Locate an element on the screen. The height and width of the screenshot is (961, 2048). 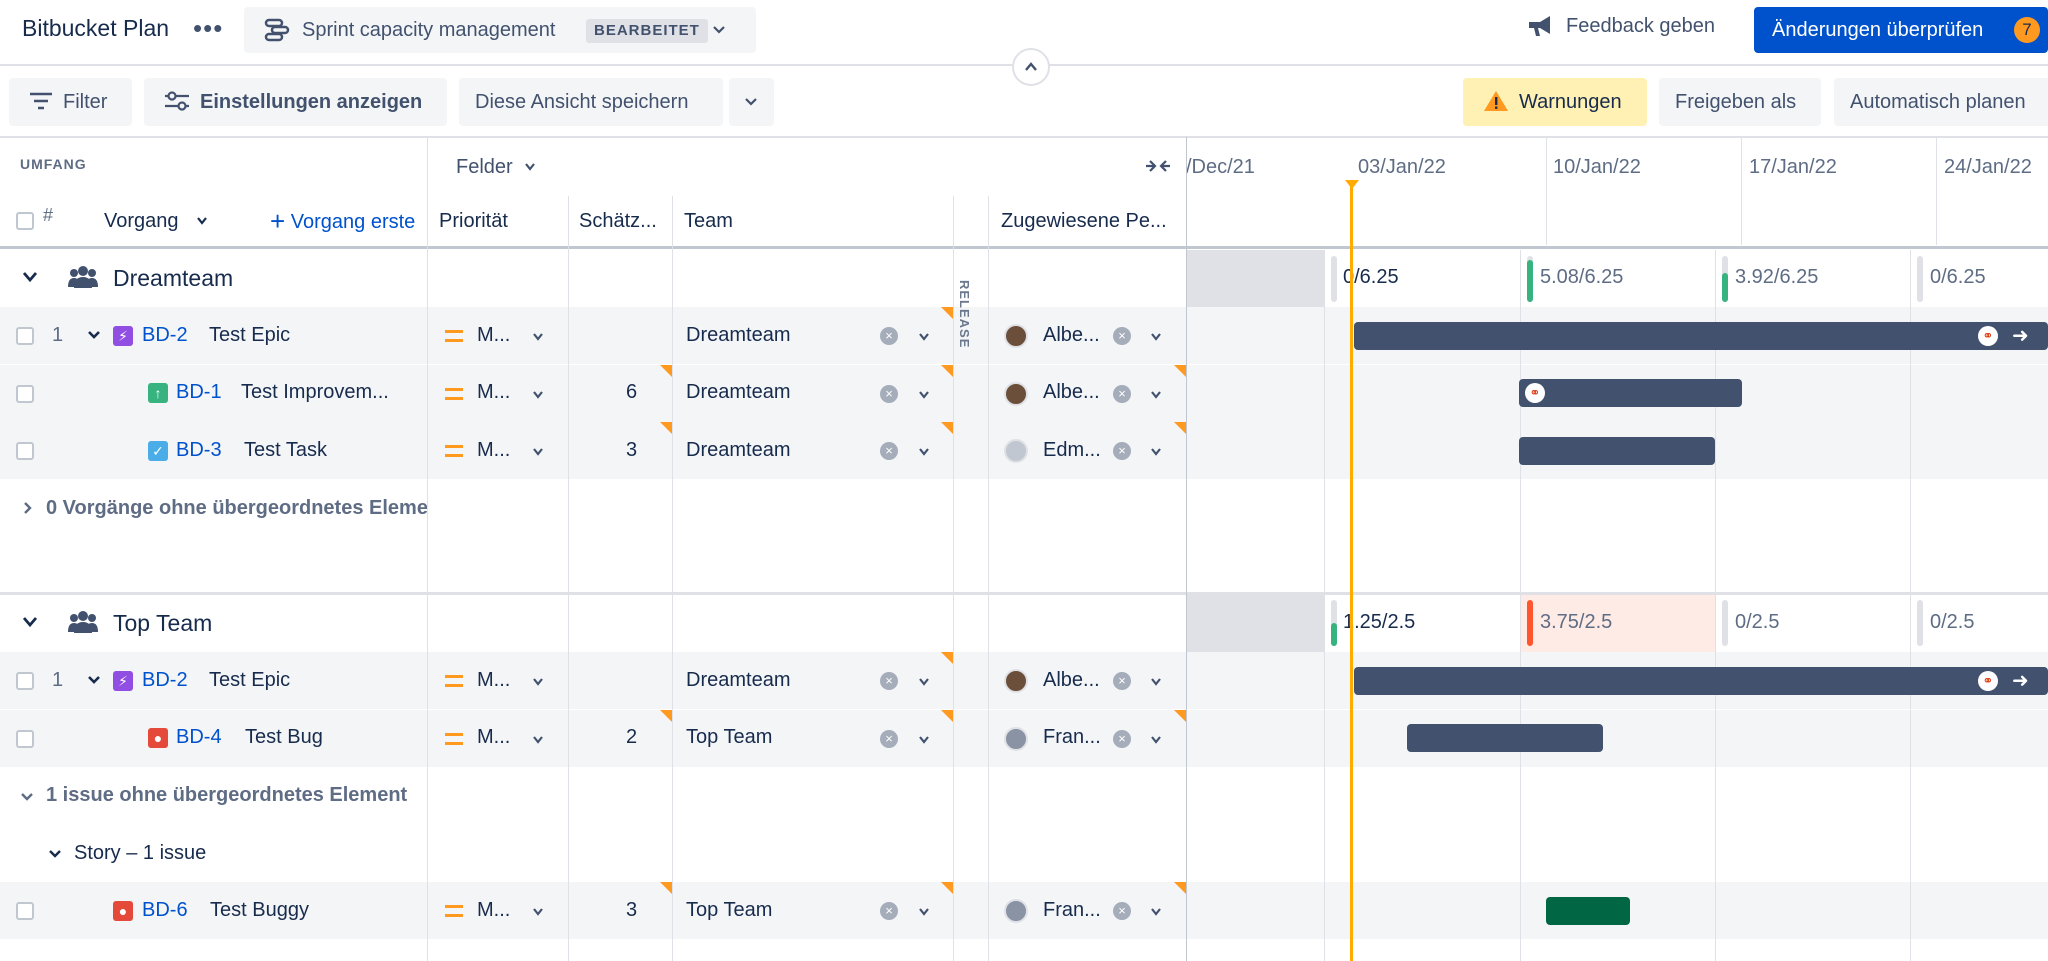
view-settings-button: Einstellungen anzeigen is located at coordinates (295, 102).